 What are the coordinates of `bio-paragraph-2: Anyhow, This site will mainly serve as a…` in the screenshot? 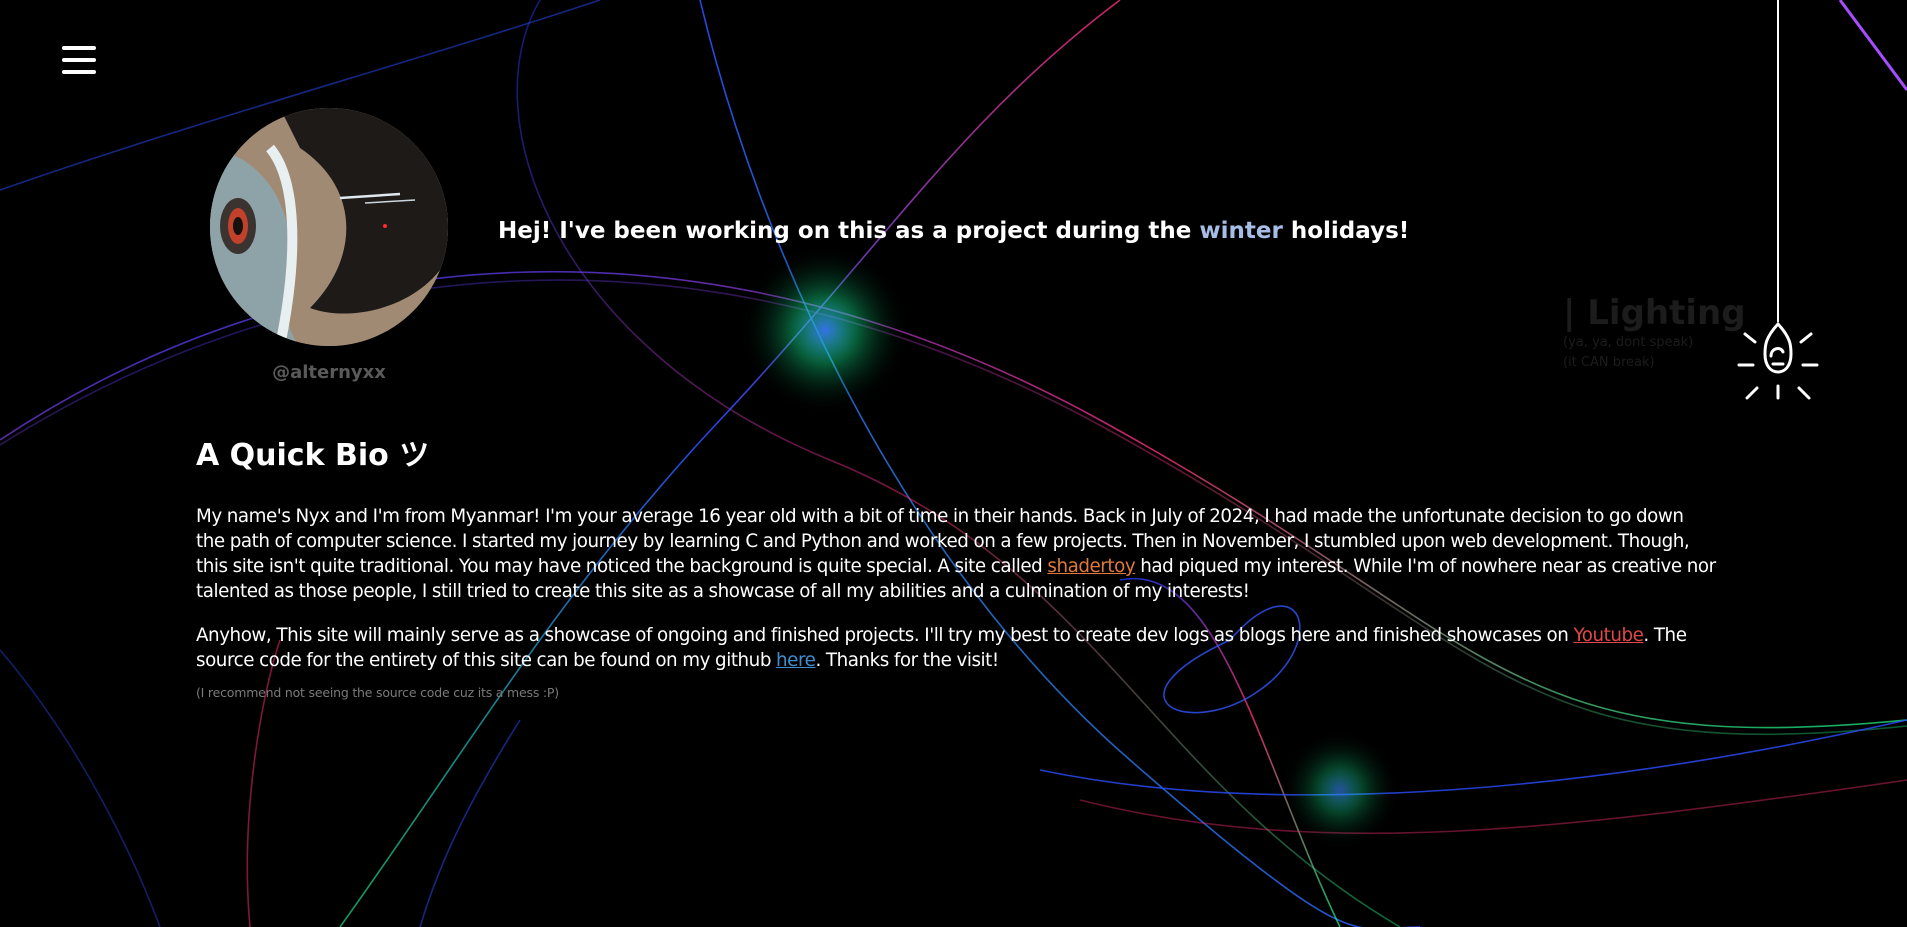 It's located at (956, 648).